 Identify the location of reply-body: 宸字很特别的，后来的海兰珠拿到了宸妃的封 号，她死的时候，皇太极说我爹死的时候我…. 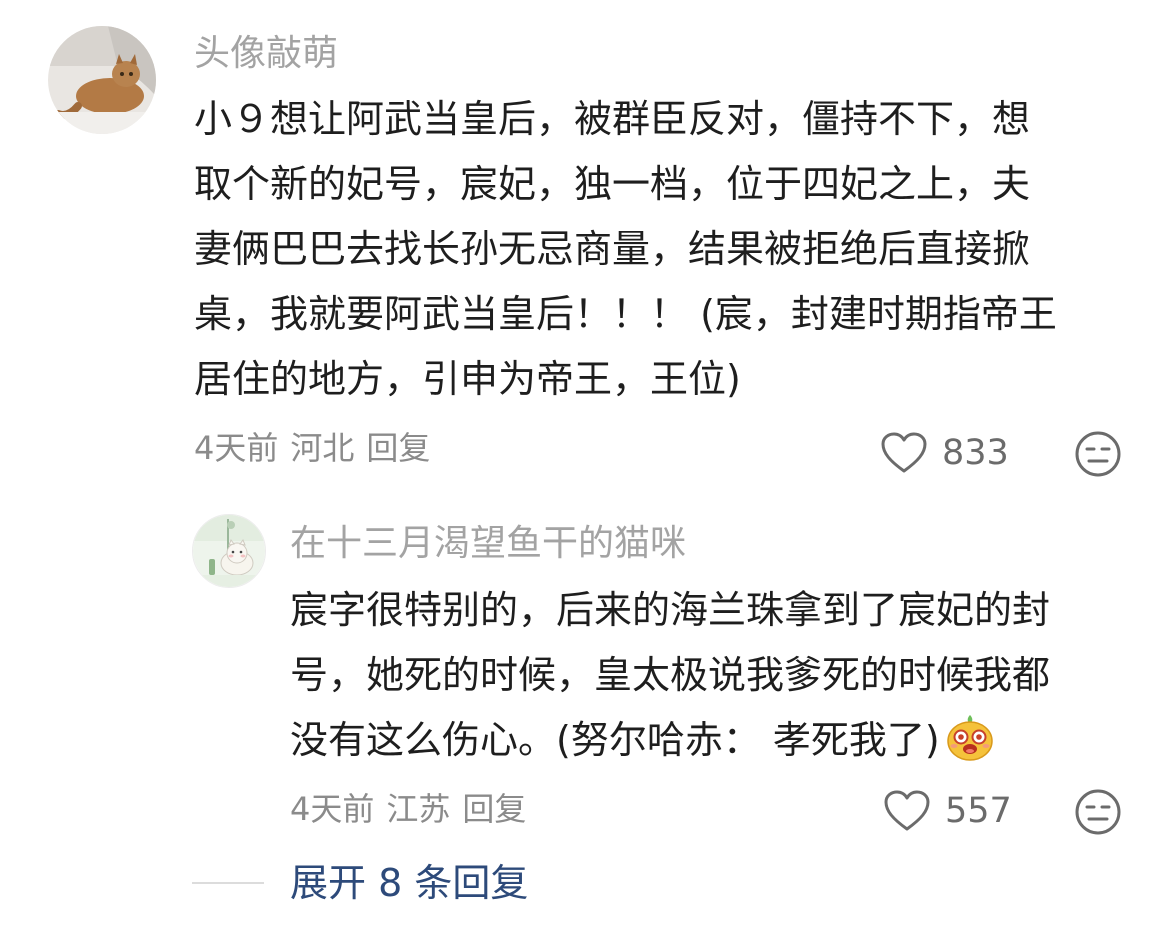
(670, 675).